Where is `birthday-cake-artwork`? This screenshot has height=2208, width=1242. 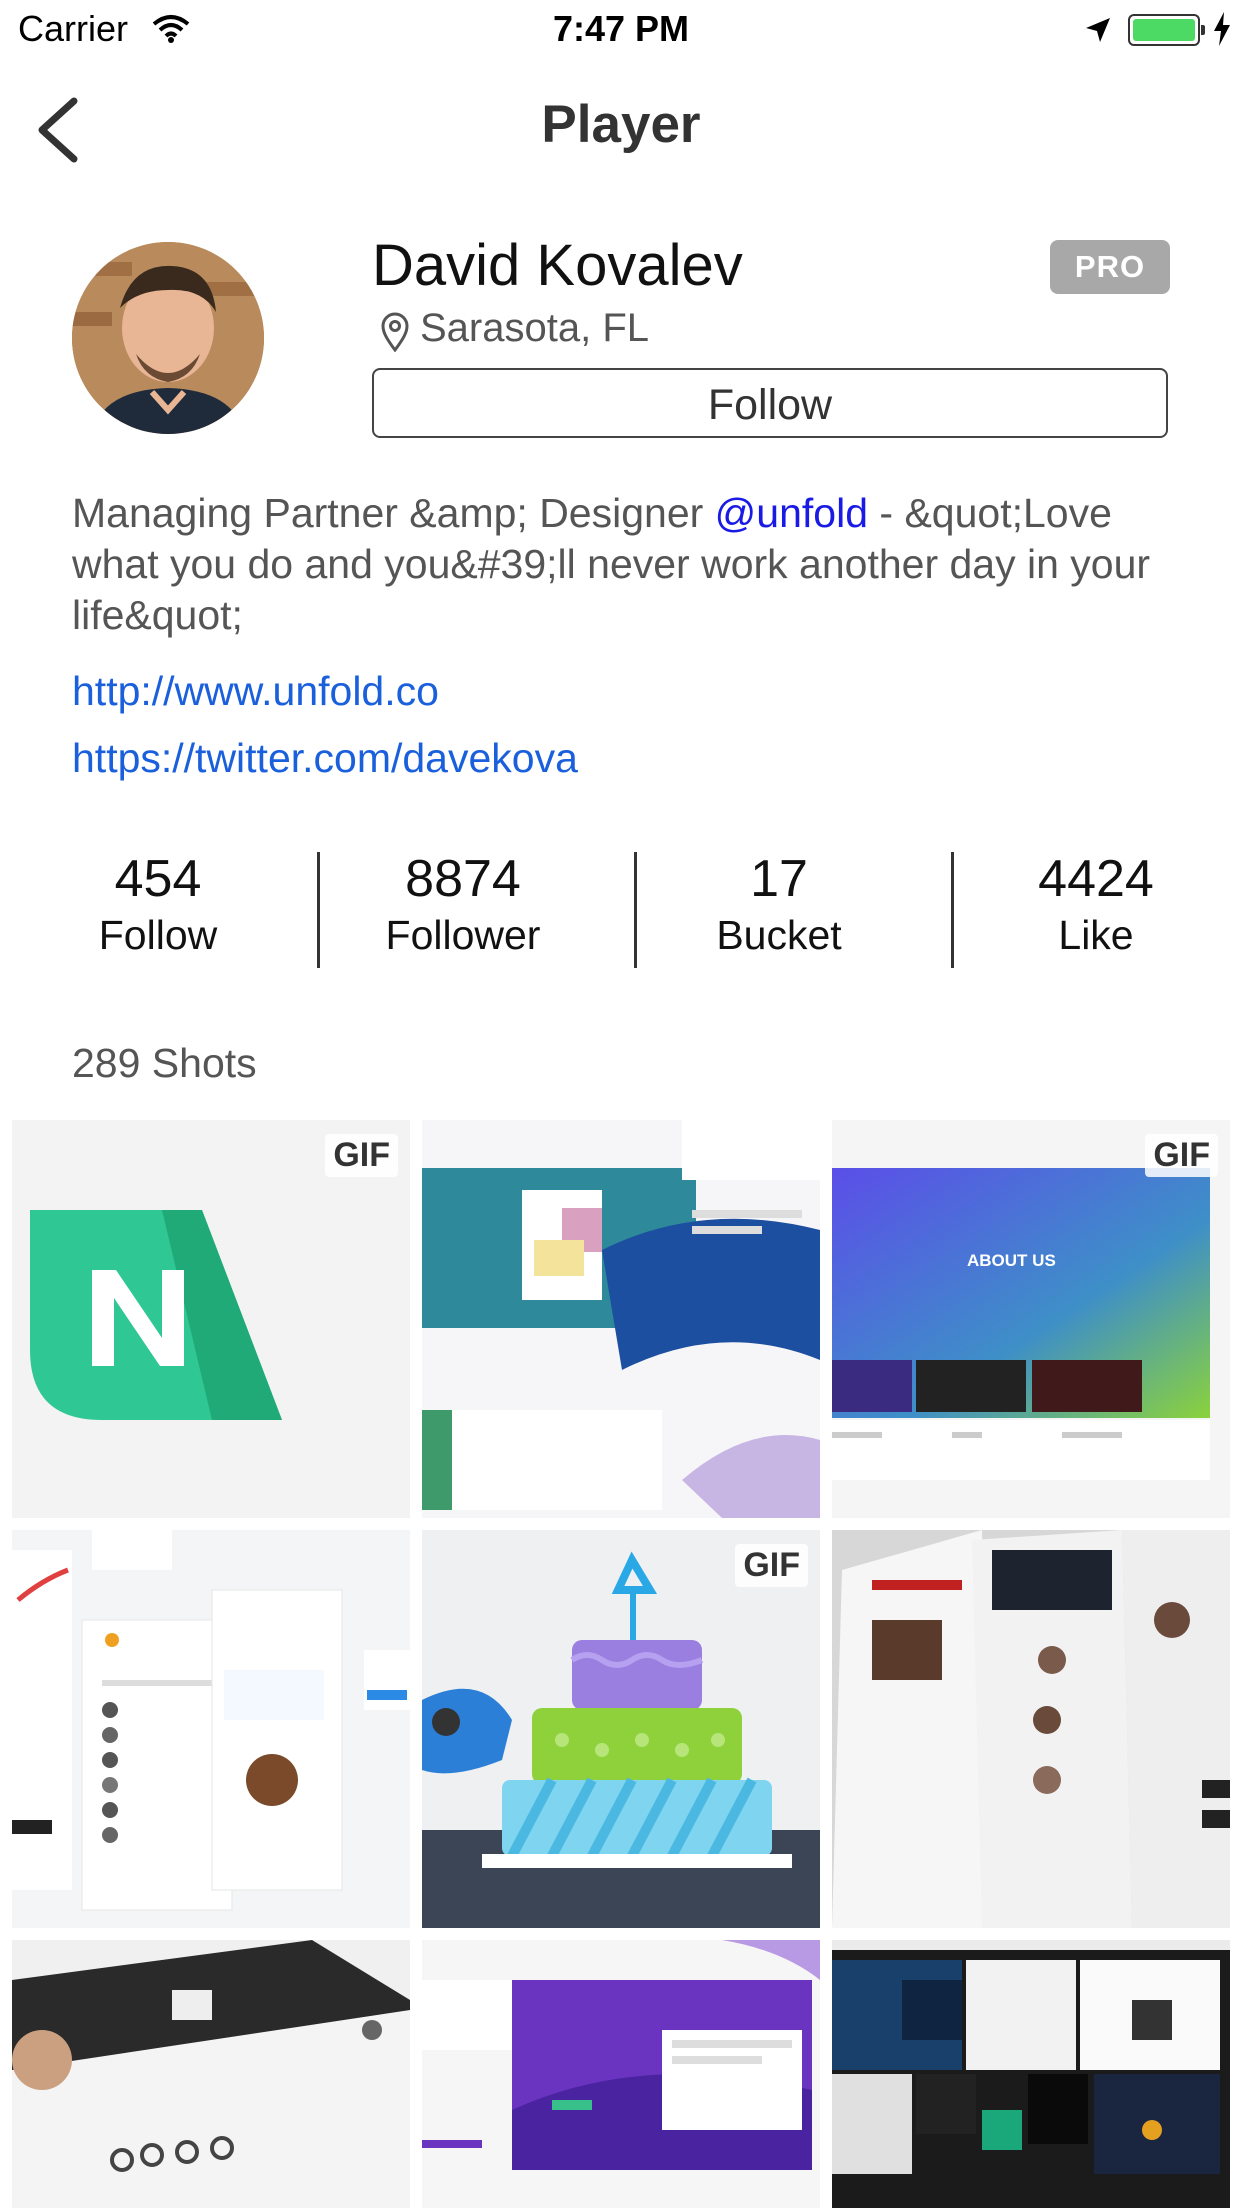
birthday-cake-artwork is located at coordinates (621, 1729).